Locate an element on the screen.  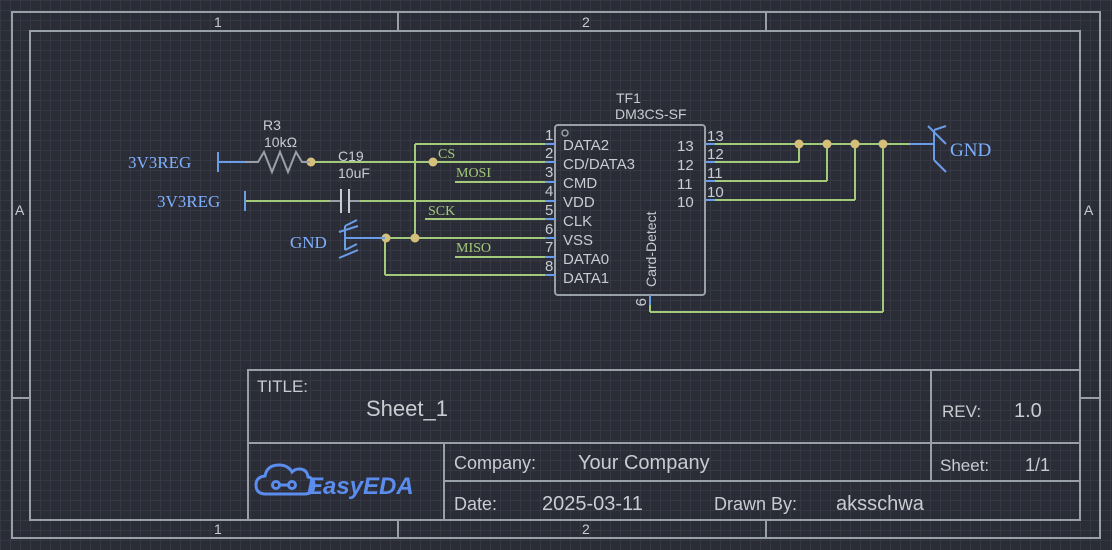
gnd-right-label: GND is located at coordinates (970, 150).